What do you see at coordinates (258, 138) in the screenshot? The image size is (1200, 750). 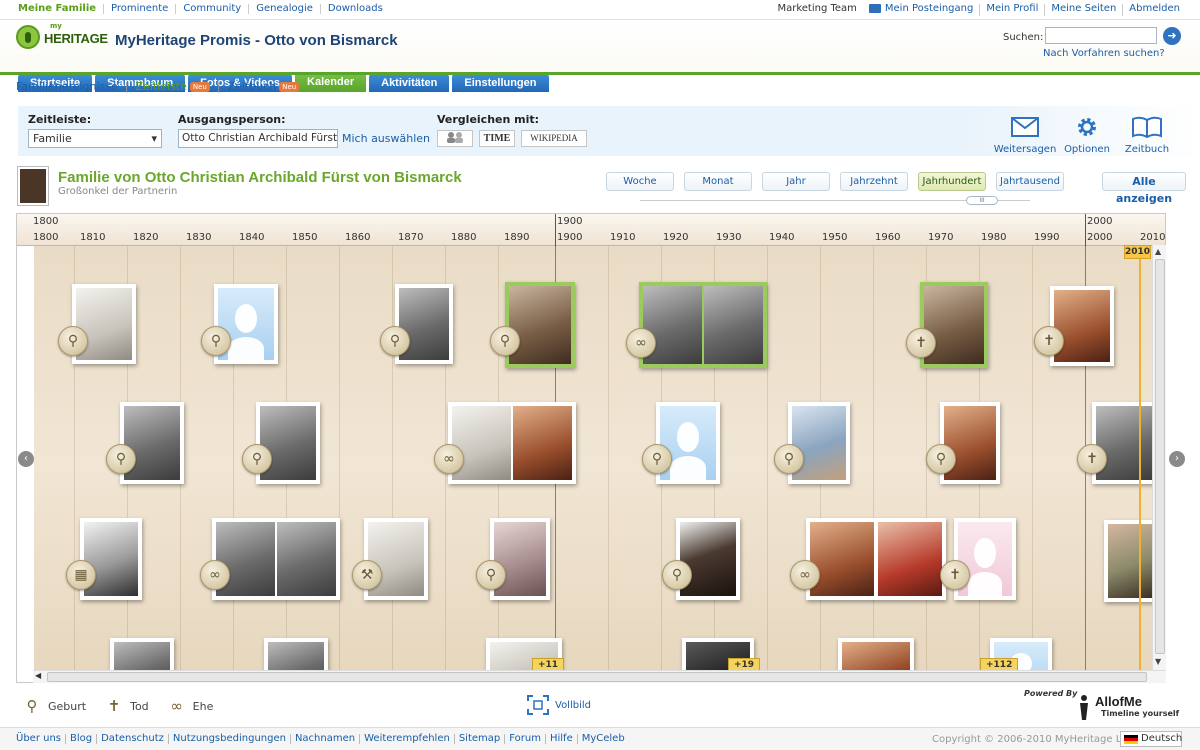 I see `ausgangsperson-field: Otto Christian Archibald Fürst v` at bounding box center [258, 138].